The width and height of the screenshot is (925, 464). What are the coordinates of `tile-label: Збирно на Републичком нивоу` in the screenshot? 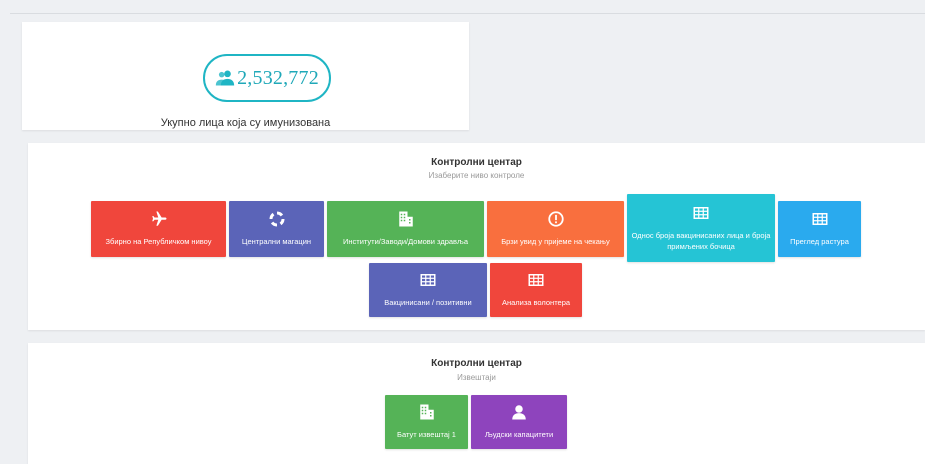 It's located at (158, 242).